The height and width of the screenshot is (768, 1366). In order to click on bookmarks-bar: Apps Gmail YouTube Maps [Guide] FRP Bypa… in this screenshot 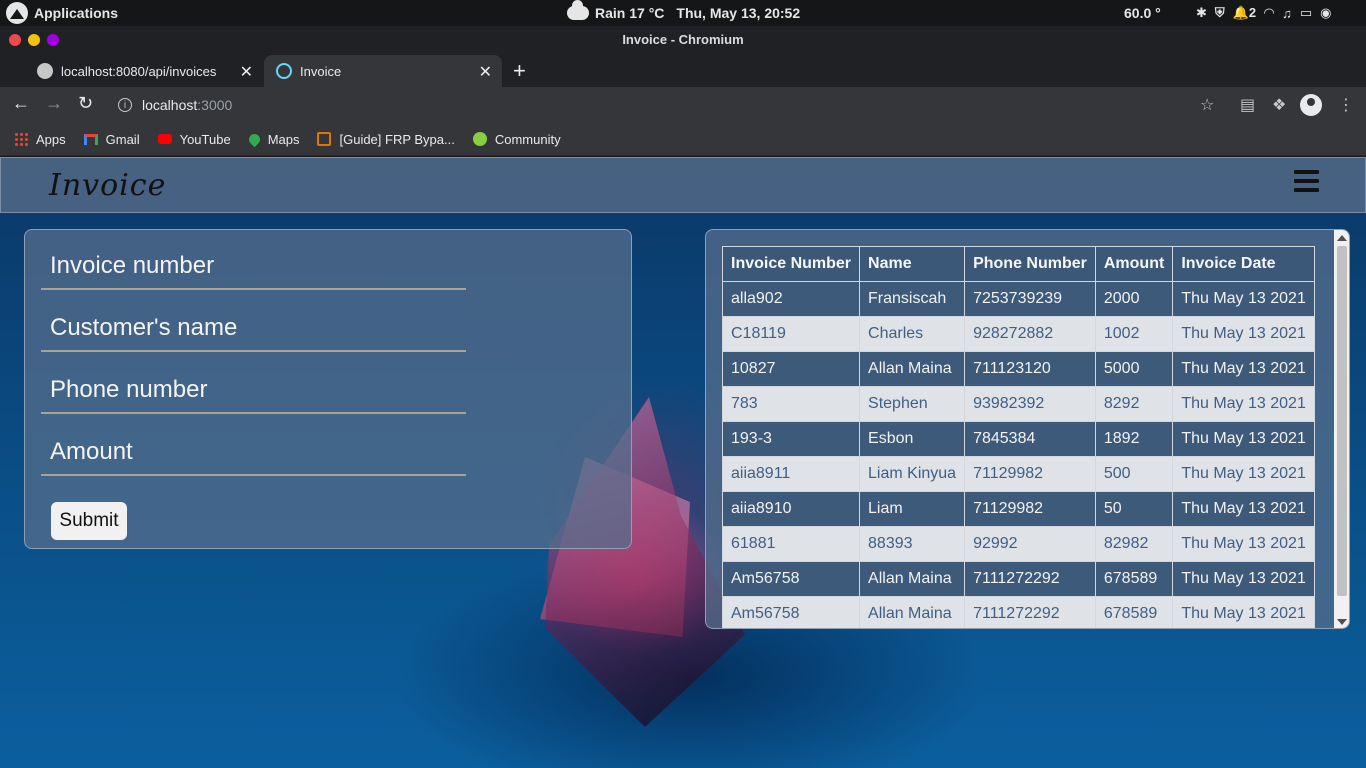, I will do `click(683, 139)`.